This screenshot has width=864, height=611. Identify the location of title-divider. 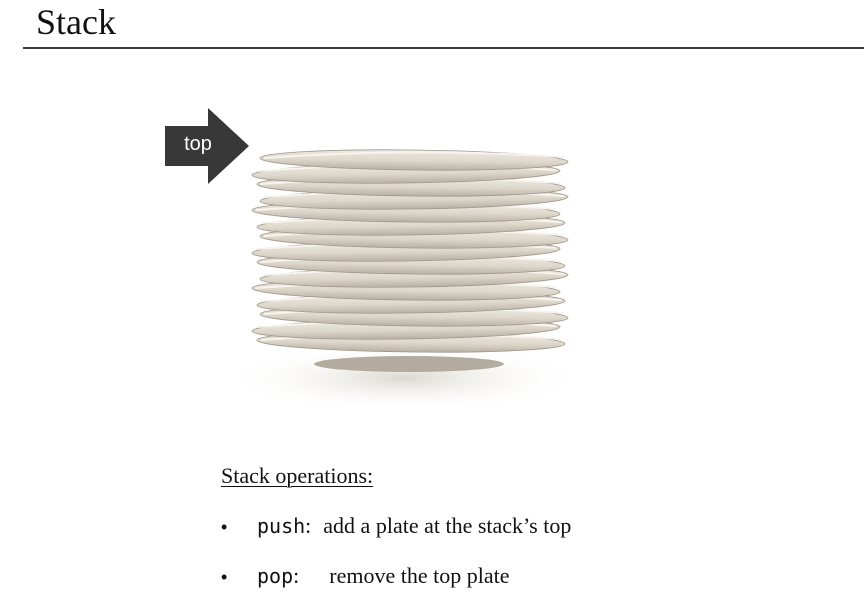
(443, 48).